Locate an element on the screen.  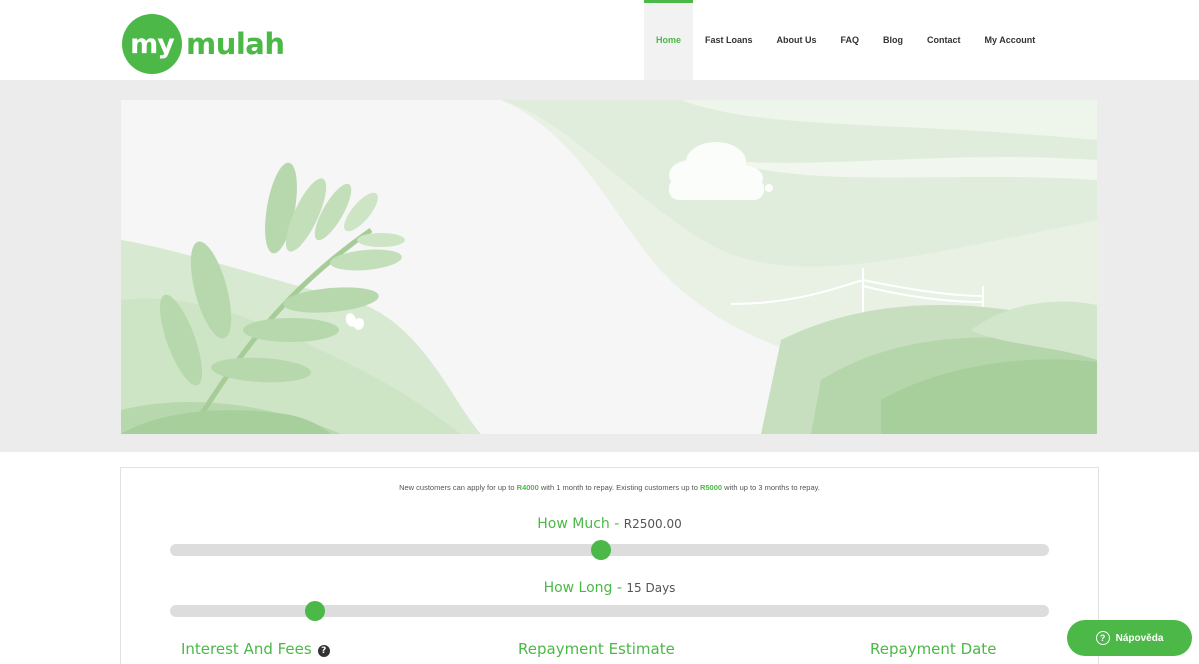
repayment-date-heading: Repayment Date is located at coordinates (933, 649).